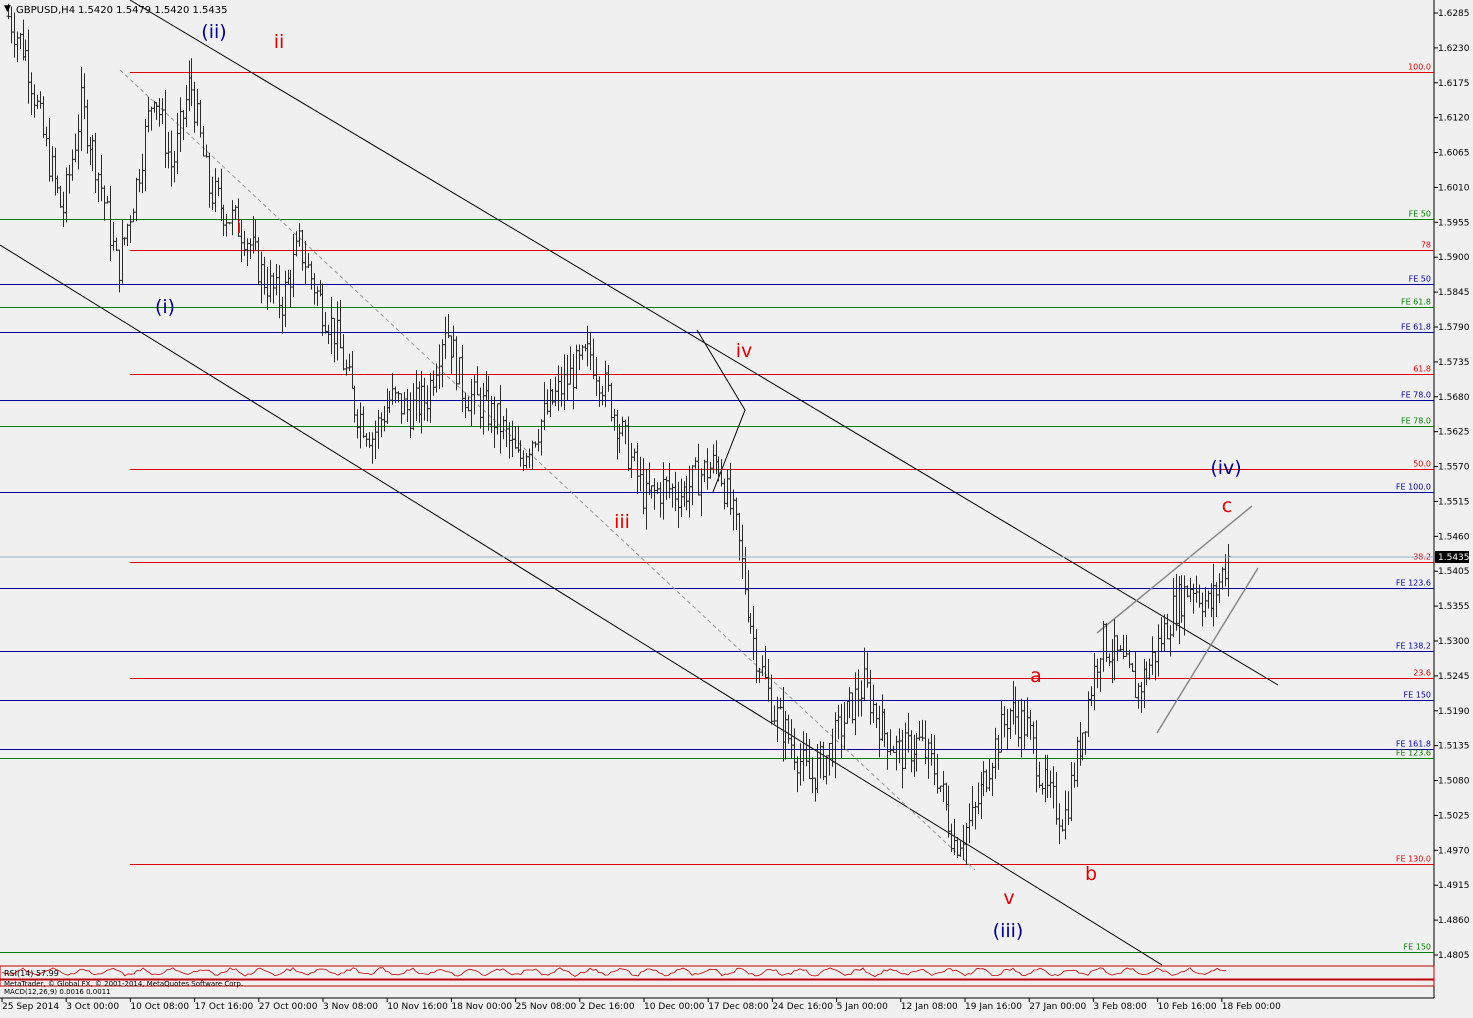 The width and height of the screenshot is (1473, 1018). I want to click on time-tick-label: 25 Nov 08:00, so click(546, 1007).